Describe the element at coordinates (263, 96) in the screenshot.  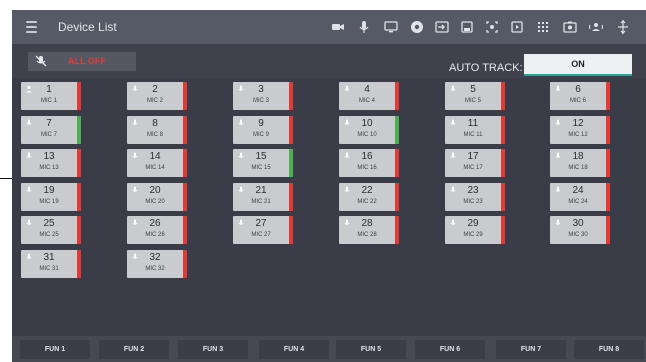
I see `mic-tile: 3 MIC 3` at that location.